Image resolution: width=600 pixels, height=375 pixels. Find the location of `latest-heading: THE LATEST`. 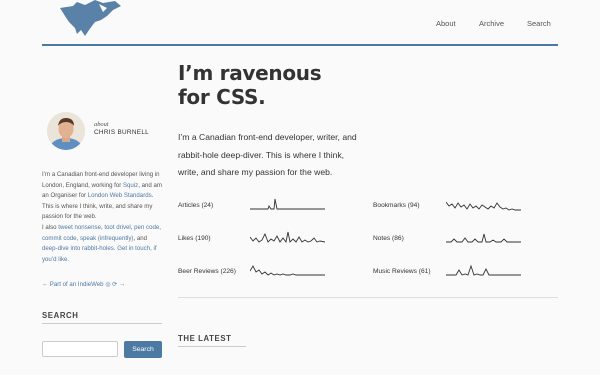

latest-heading: THE LATEST is located at coordinates (205, 338).